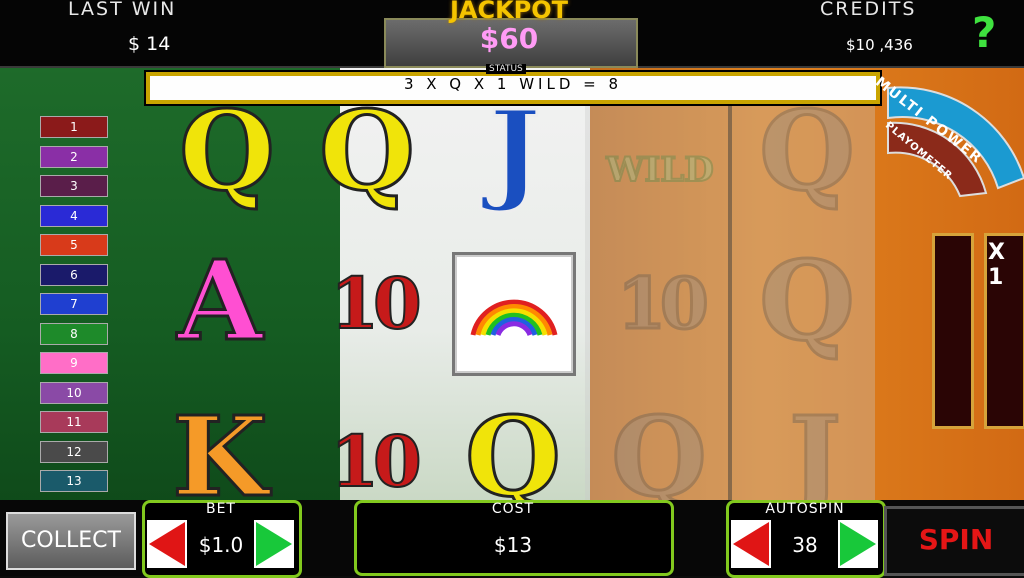  Describe the element at coordinates (514, 151) in the screenshot. I see `reel3-symbol-1: J` at that location.